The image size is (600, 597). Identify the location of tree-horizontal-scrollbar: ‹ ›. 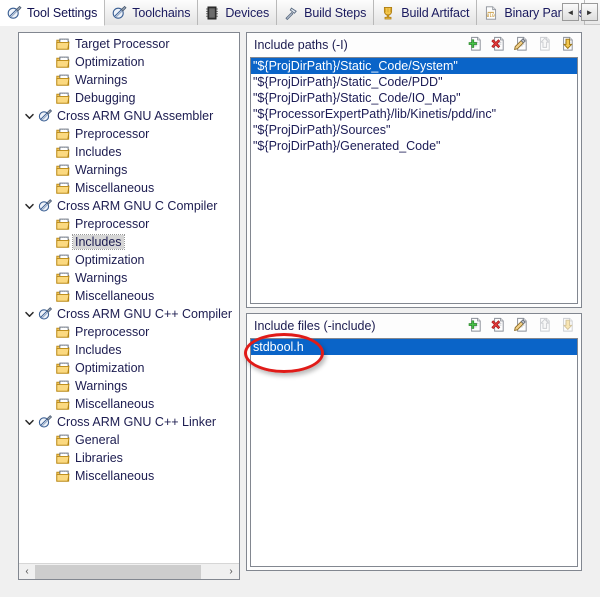
(129, 571).